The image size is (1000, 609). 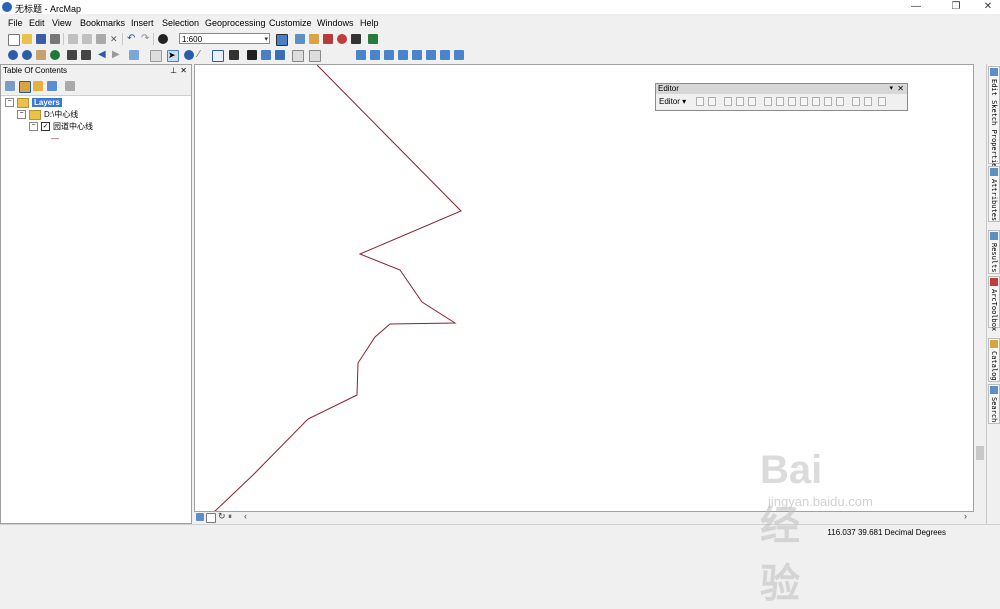 What do you see at coordinates (792, 101) in the screenshot?
I see `reshape-feature-icon` at bounding box center [792, 101].